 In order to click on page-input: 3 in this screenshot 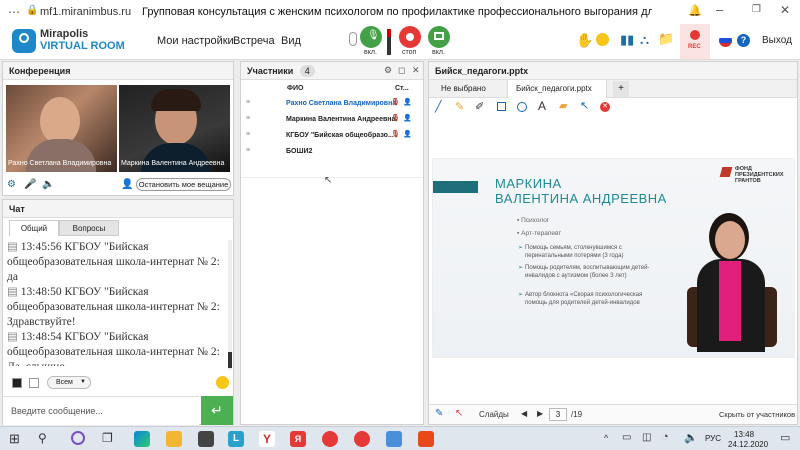, I will do `click(558, 414)`.